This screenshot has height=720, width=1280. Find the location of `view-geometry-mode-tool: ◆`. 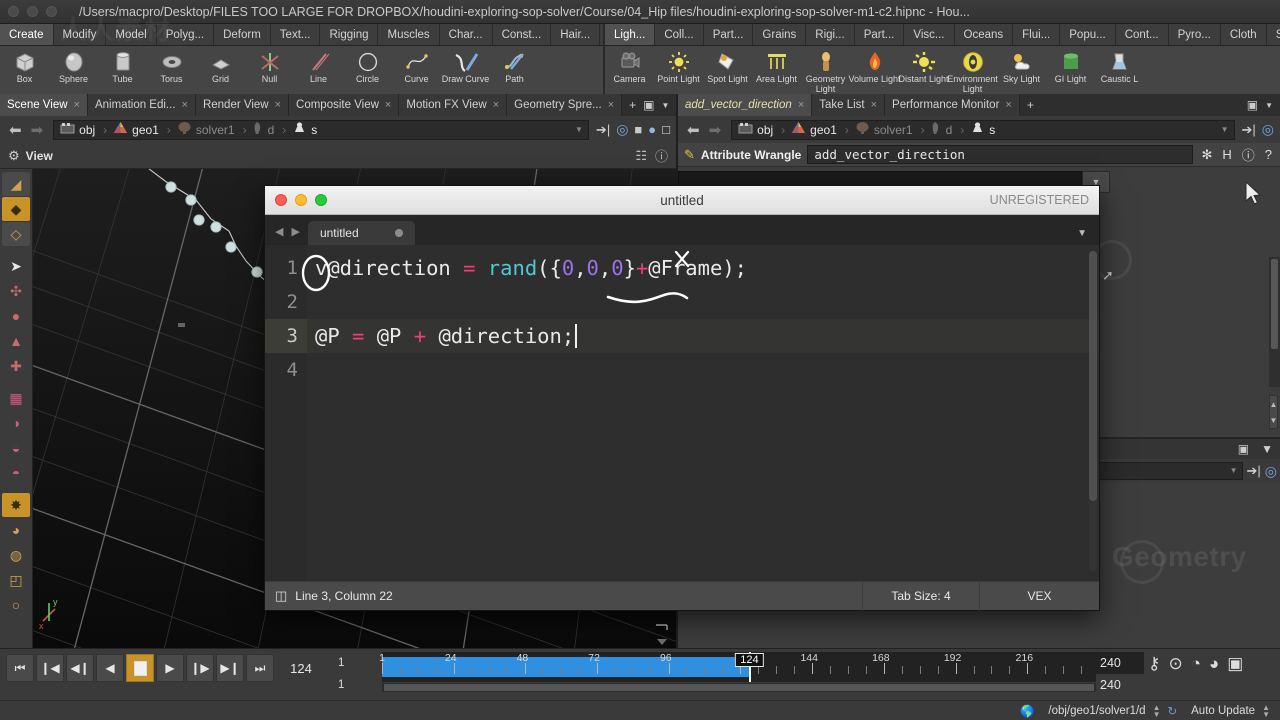

view-geometry-mode-tool: ◆ is located at coordinates (16, 209).